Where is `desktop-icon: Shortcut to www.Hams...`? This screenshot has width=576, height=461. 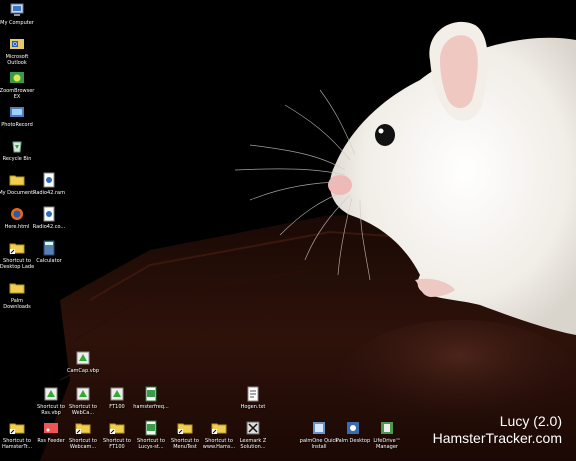 desktop-icon: Shortcut to www.Hams... is located at coordinates (219, 435).